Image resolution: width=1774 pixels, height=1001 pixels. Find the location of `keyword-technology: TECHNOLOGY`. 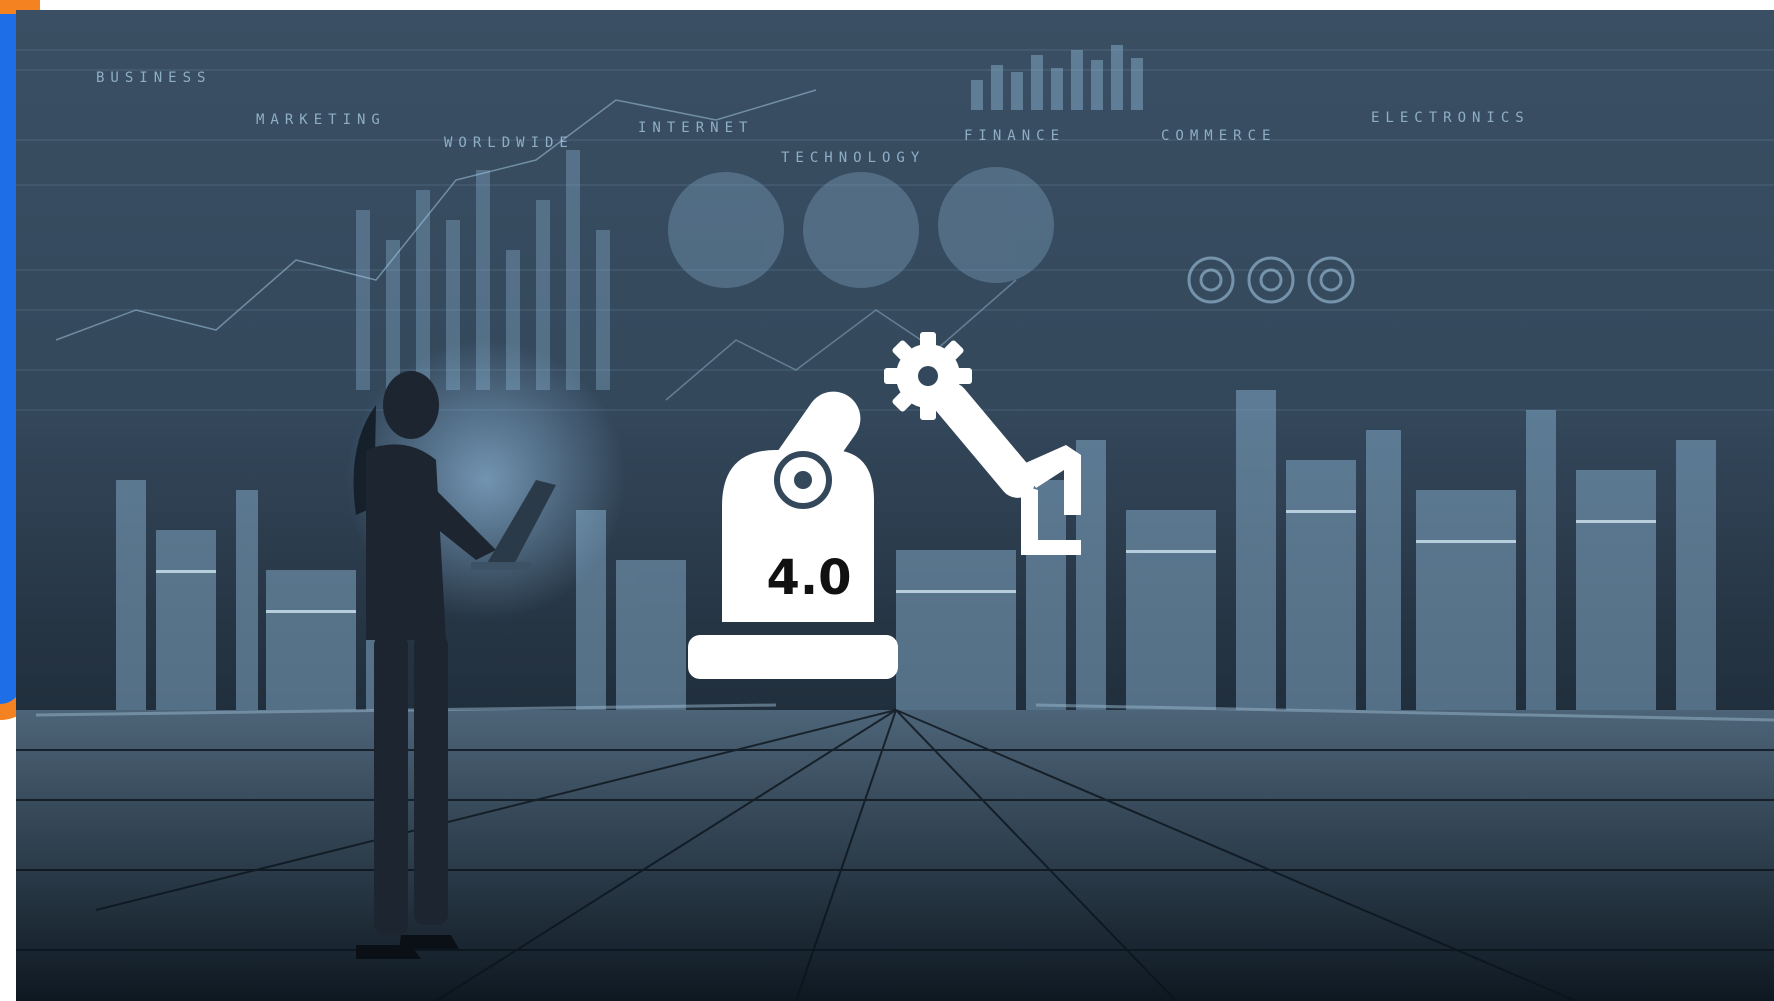

keyword-technology: TECHNOLOGY is located at coordinates (853, 158).